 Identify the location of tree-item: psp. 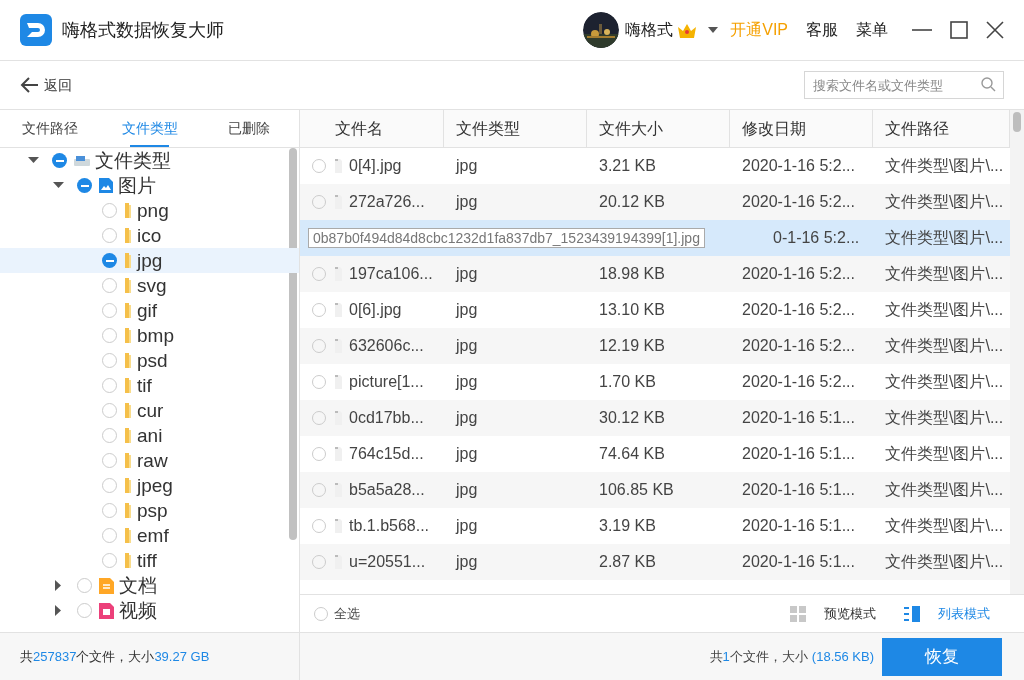
(149, 510).